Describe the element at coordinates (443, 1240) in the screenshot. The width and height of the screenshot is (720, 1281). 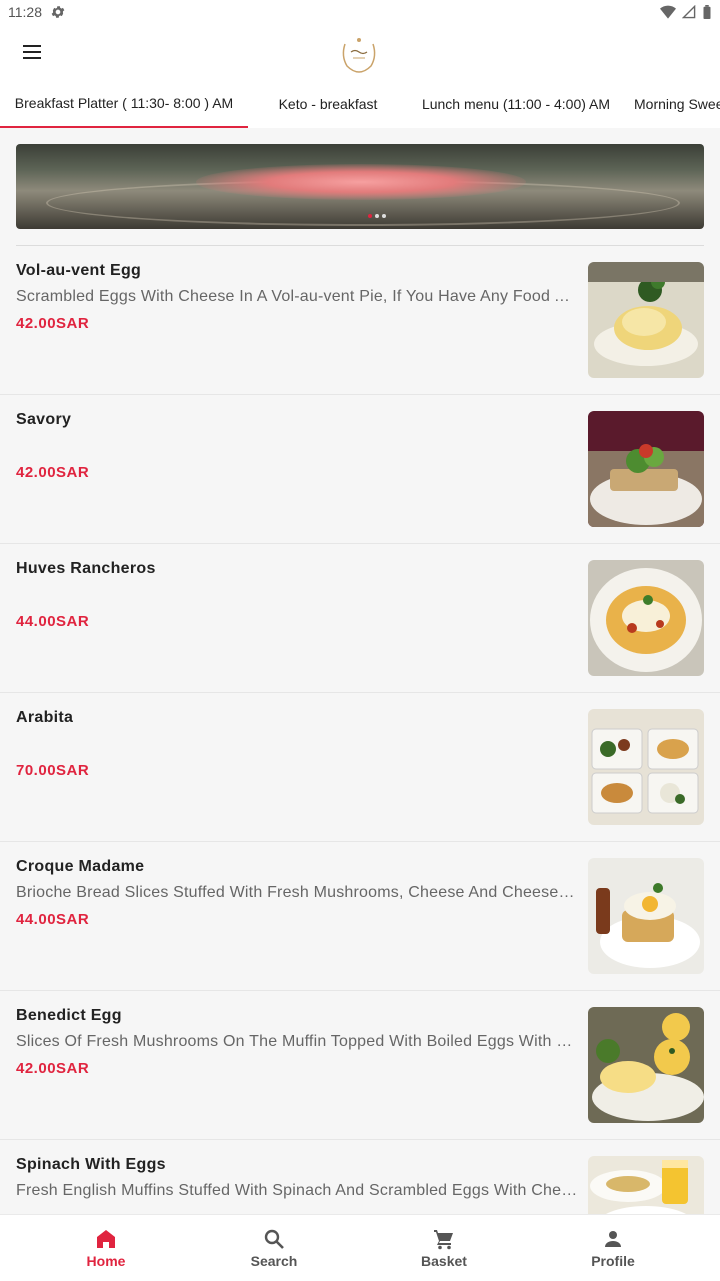
I see `shopping-cart-icon` at that location.